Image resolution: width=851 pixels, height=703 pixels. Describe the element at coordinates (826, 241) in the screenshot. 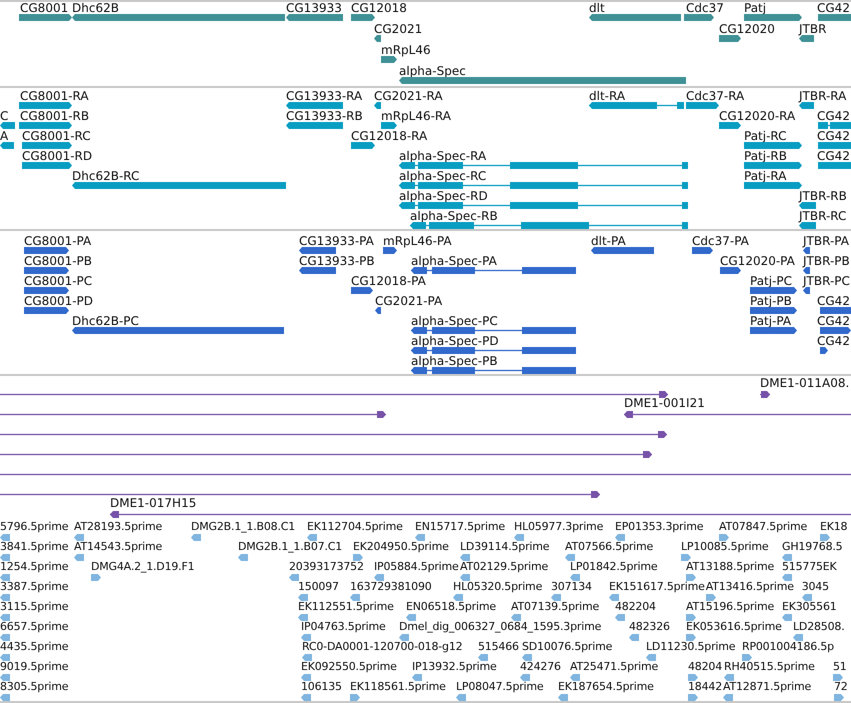

I see `feature-label: JTBR-PA` at that location.